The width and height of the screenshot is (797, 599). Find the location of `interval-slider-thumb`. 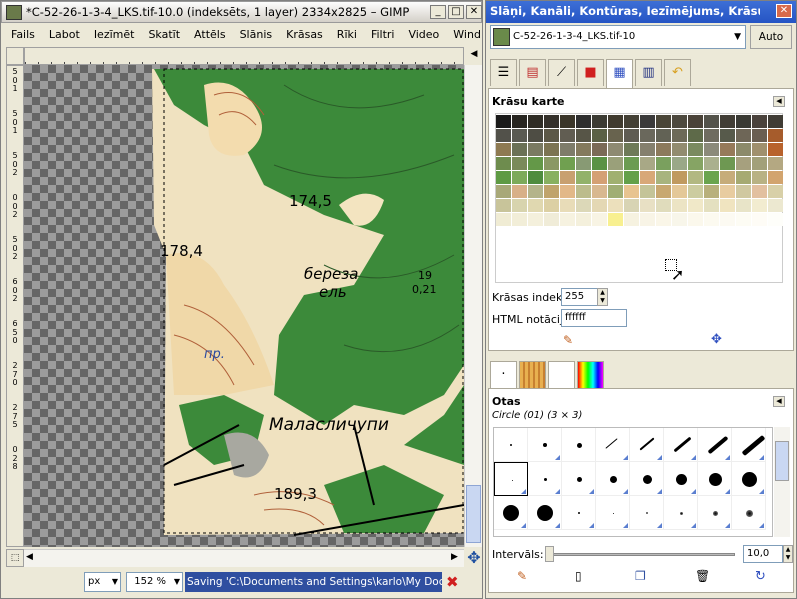

interval-slider-thumb is located at coordinates (549, 554).